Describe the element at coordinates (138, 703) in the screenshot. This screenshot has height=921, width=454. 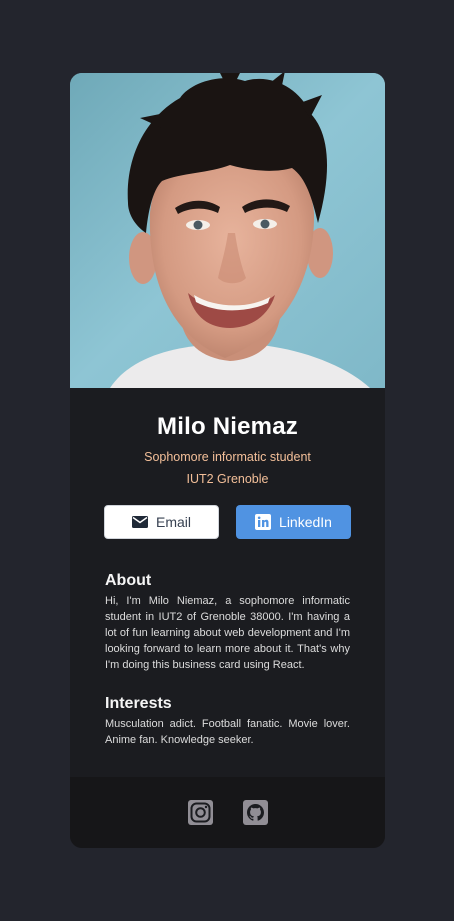
I see `interests-title: Interests` at that location.